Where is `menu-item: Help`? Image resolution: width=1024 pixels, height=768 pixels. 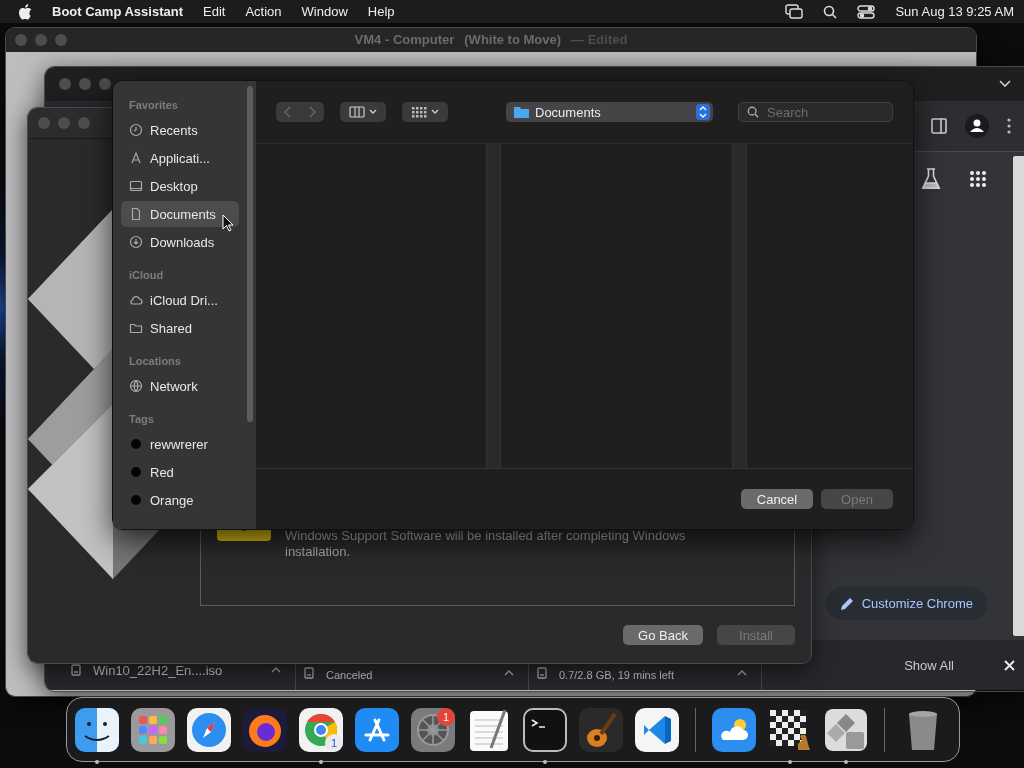
menu-item: Help is located at coordinates (381, 11).